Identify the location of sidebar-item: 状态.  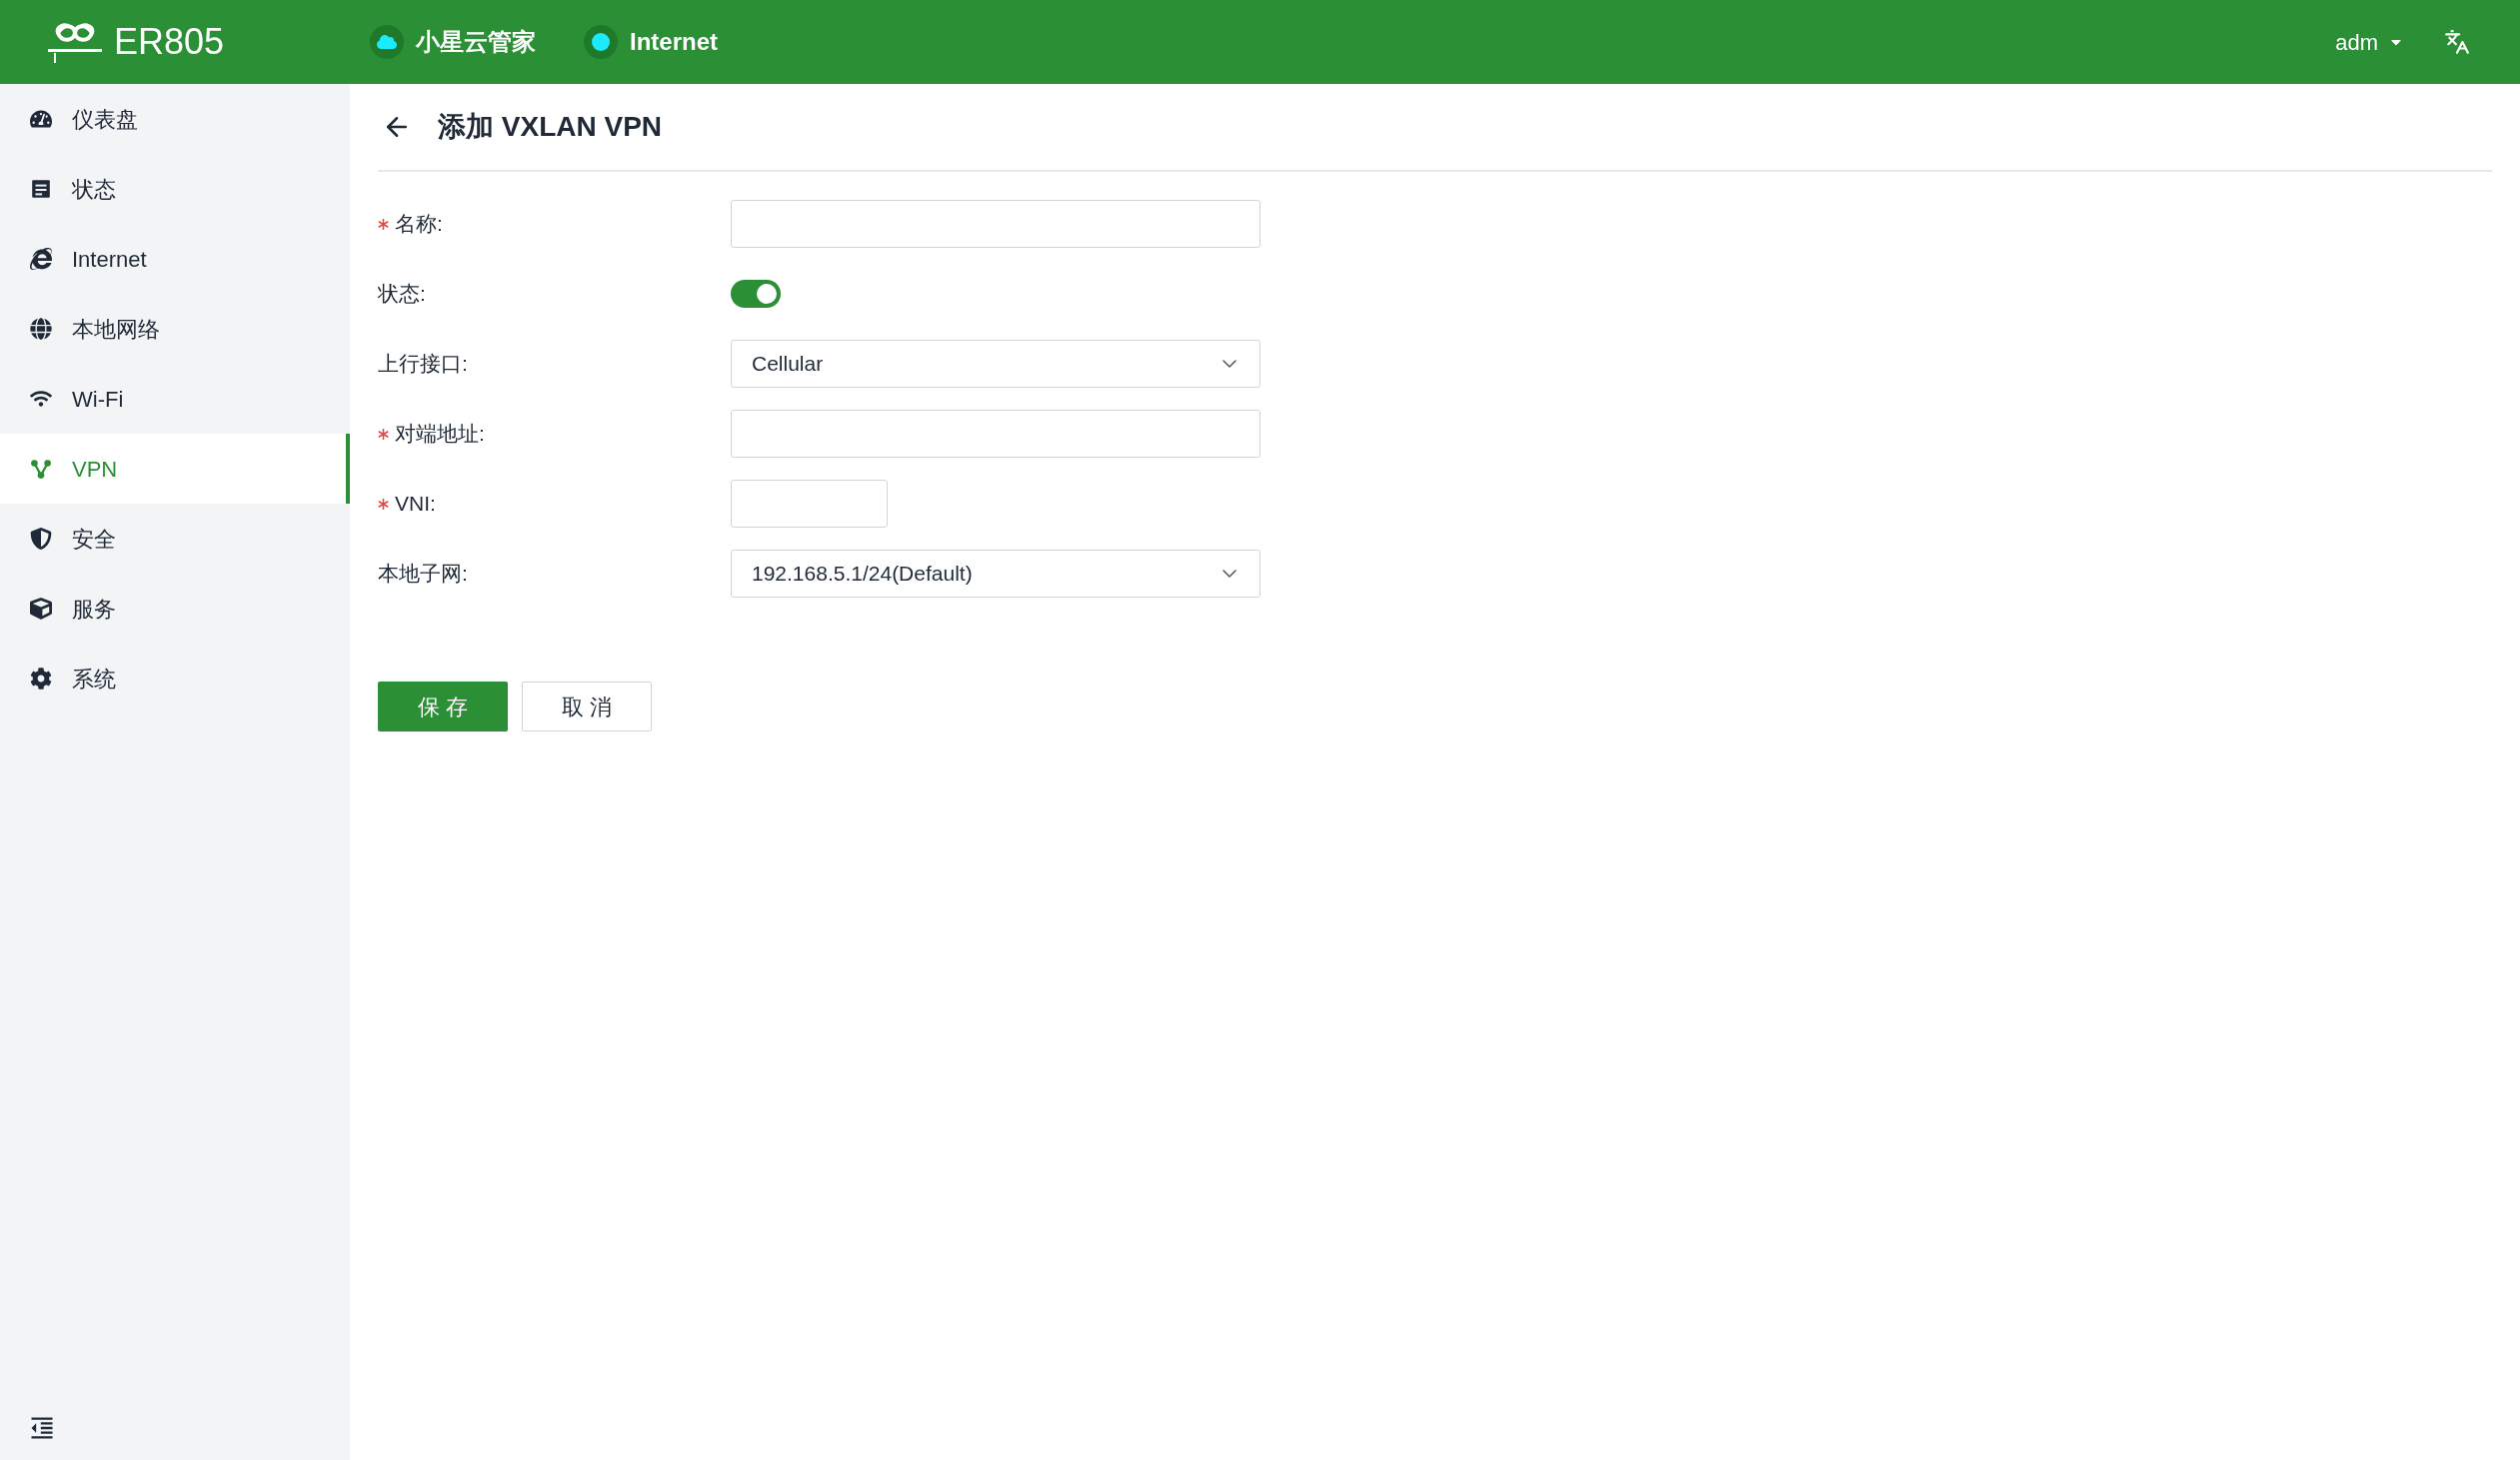
(175, 189).